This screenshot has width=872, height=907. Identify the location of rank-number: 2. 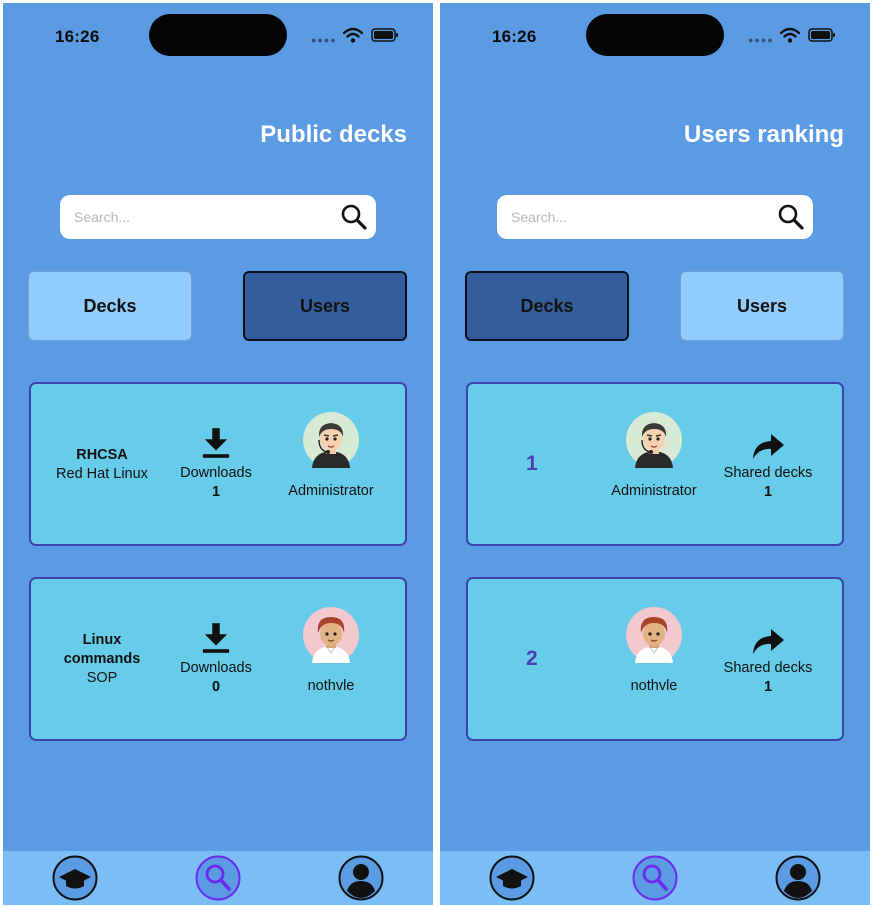
(532, 658).